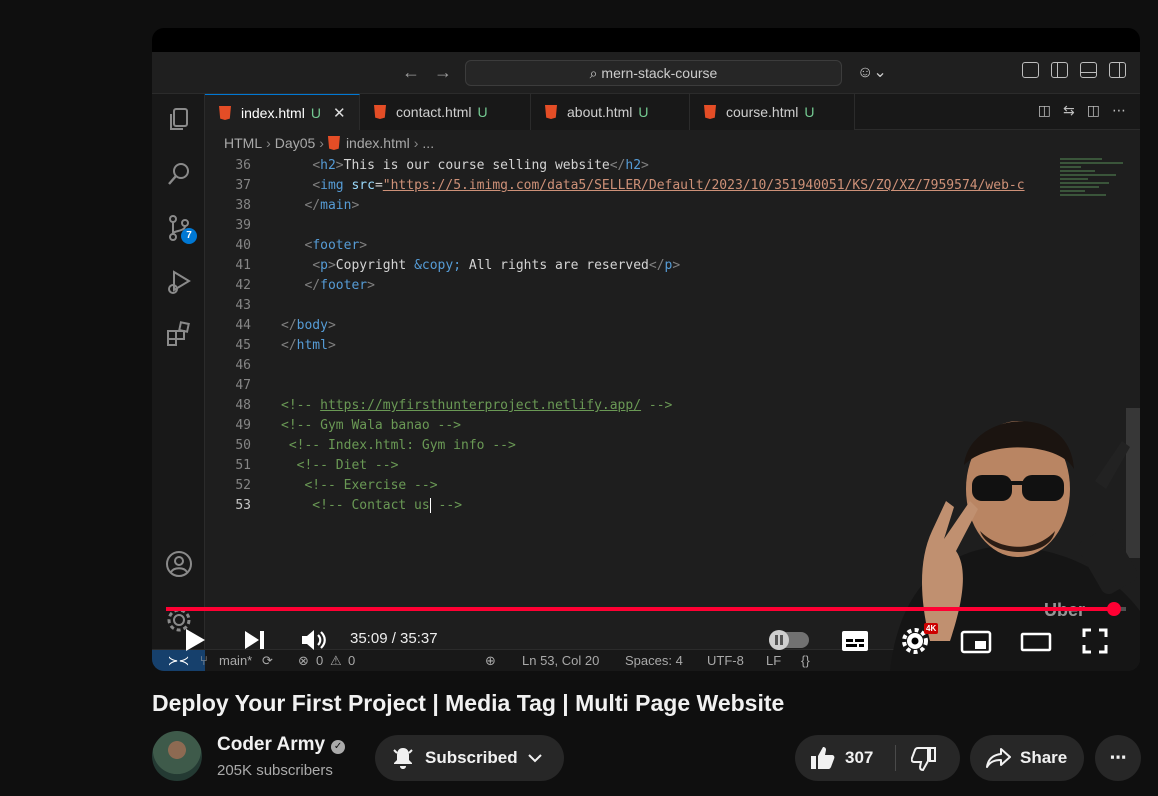  I want to click on split-editor-icon: ◫, so click(1093, 110).